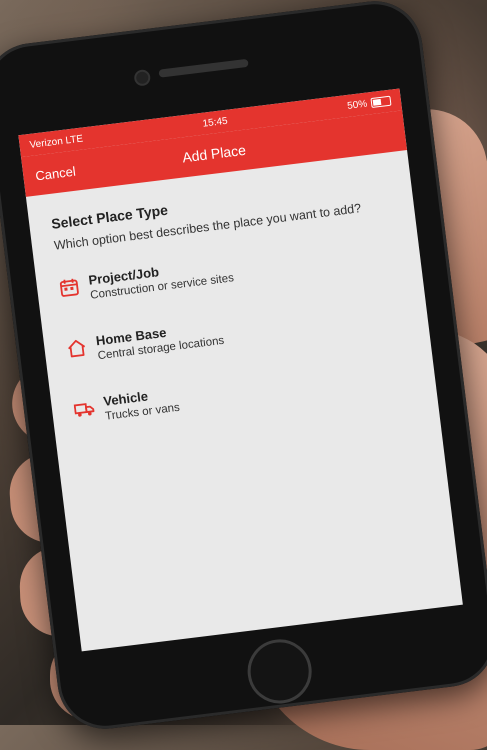 The image size is (487, 750). I want to click on time-label: 15:45, so click(215, 122).